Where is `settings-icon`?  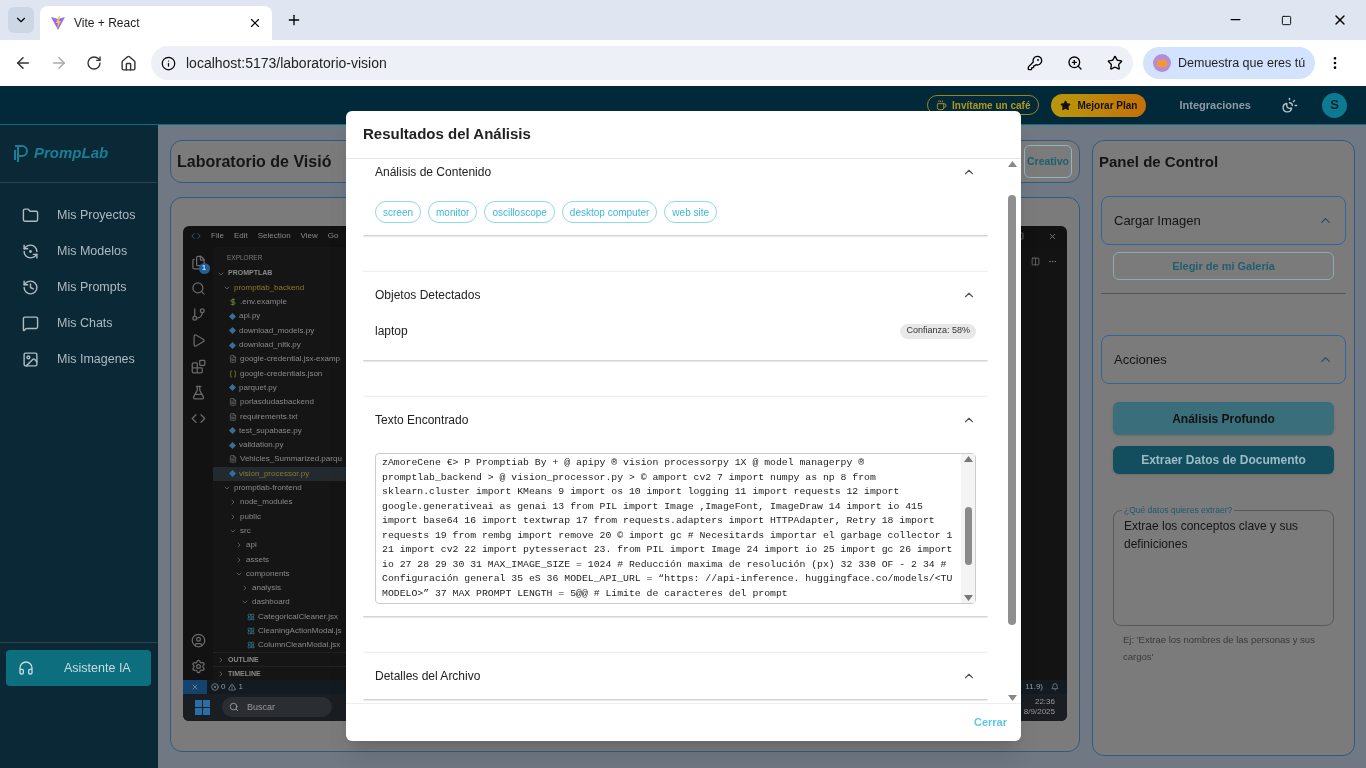 settings-icon is located at coordinates (198, 667).